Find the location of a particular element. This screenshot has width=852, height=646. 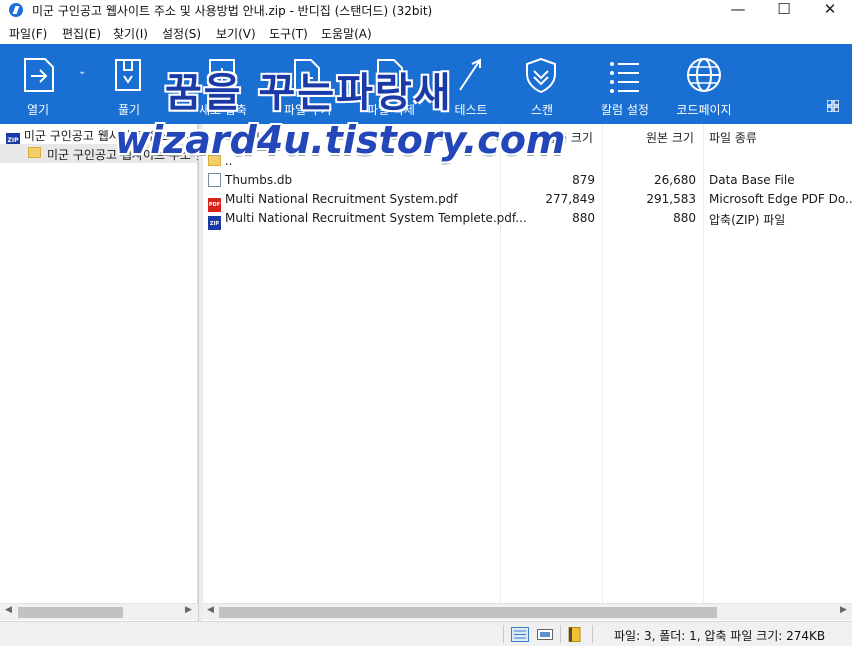

menu-help: 도움말(A) is located at coordinates (346, 33).